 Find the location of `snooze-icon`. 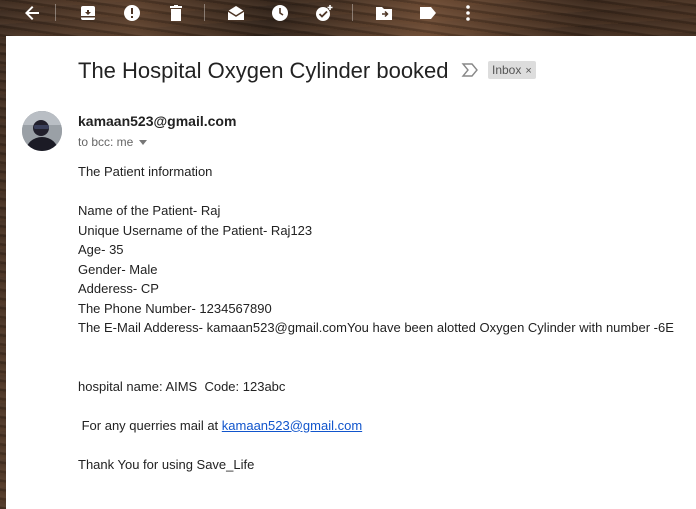

snooze-icon is located at coordinates (280, 13).